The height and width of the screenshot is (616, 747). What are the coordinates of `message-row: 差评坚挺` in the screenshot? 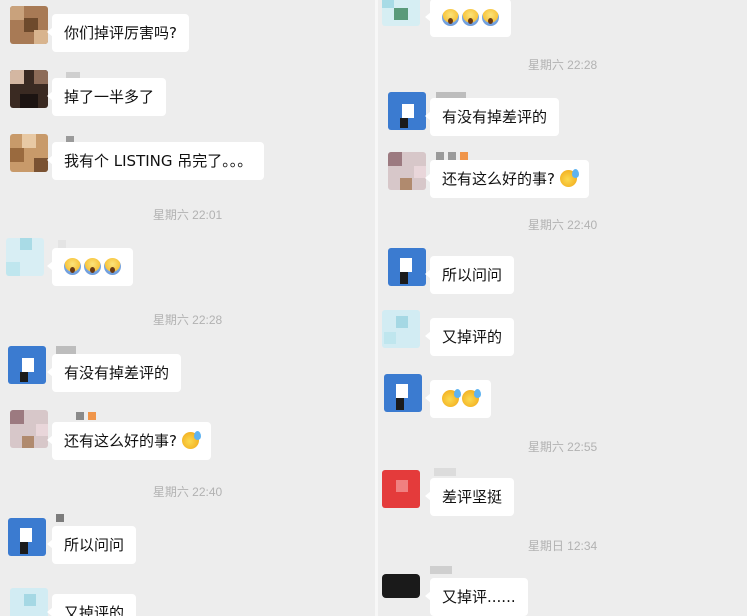 It's located at (562, 494).